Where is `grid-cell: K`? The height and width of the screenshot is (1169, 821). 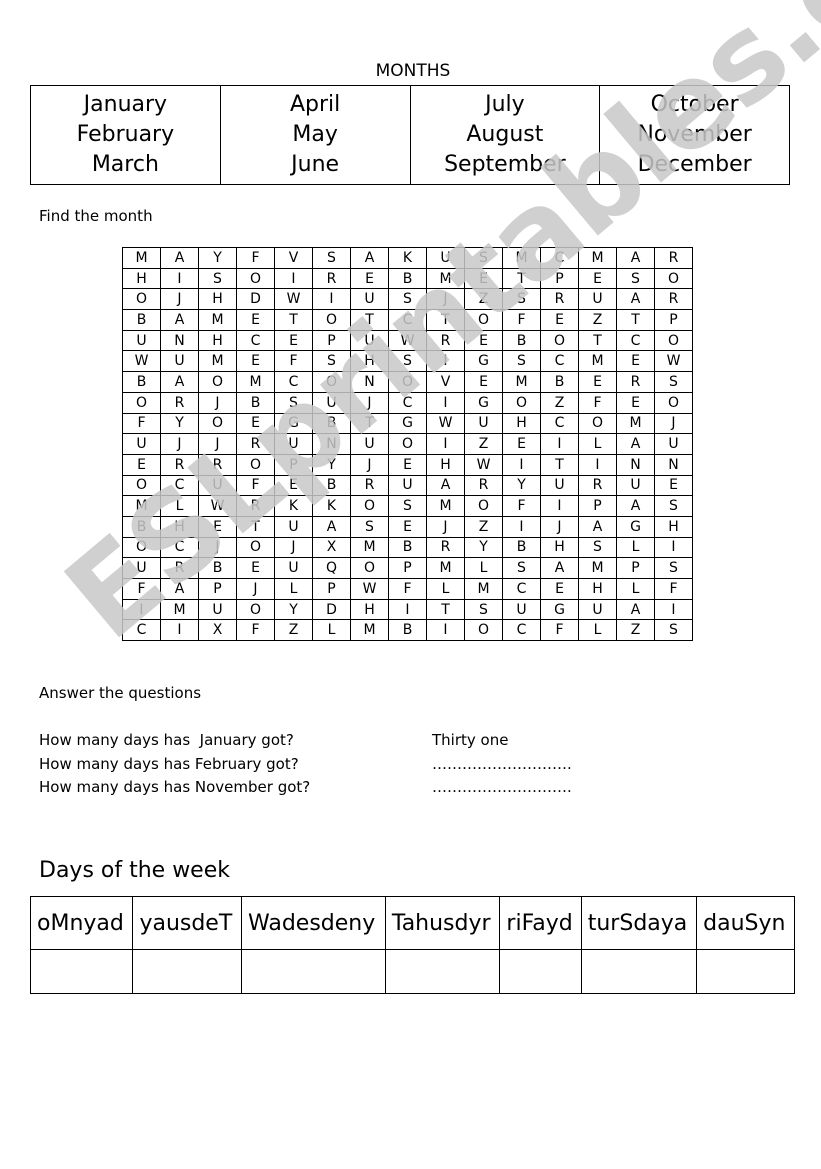
grid-cell: K is located at coordinates (293, 506).